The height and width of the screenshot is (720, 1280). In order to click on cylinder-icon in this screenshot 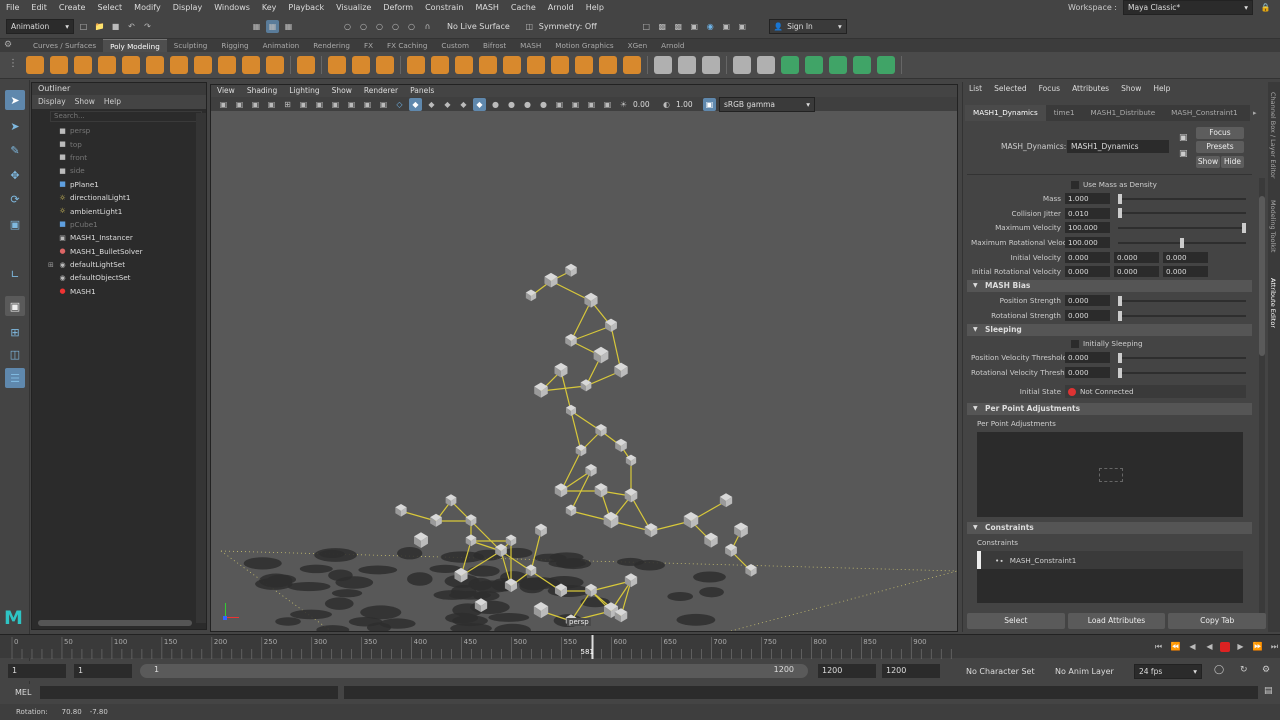, I will do `click(83, 65)`.